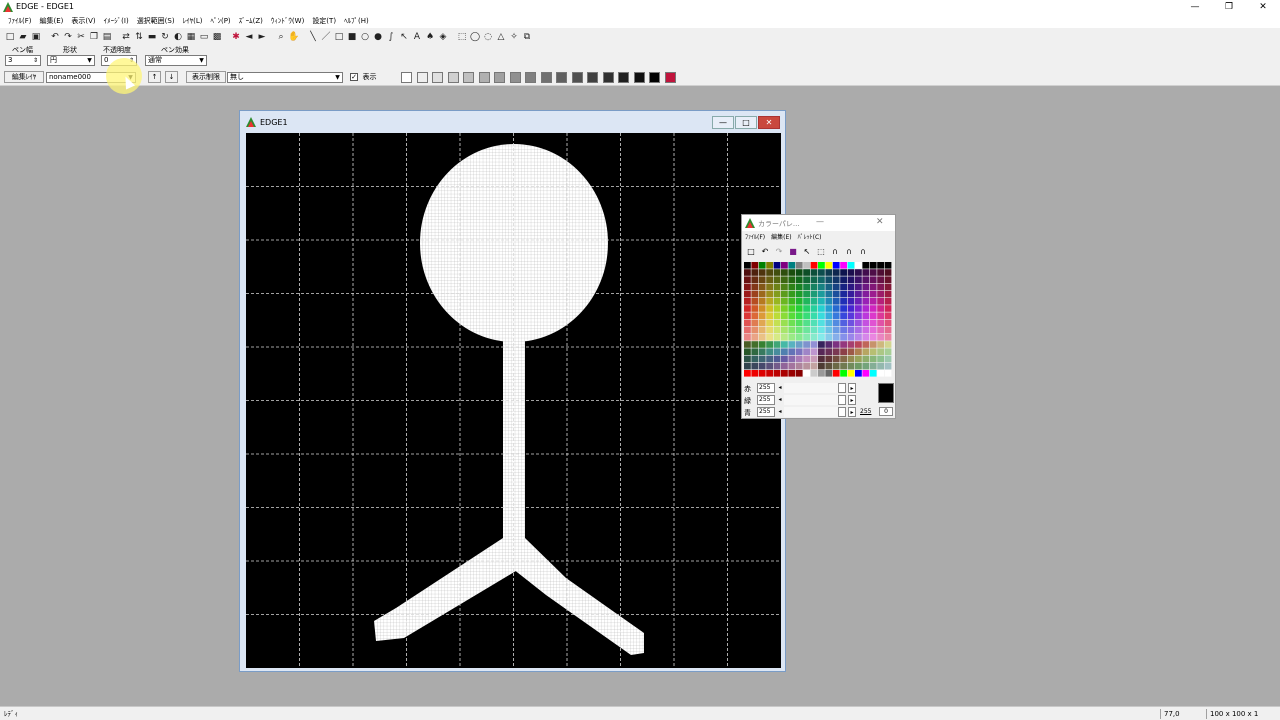  Describe the element at coordinates (152, 37) in the screenshot. I see `stretch-icon: ▬` at that location.